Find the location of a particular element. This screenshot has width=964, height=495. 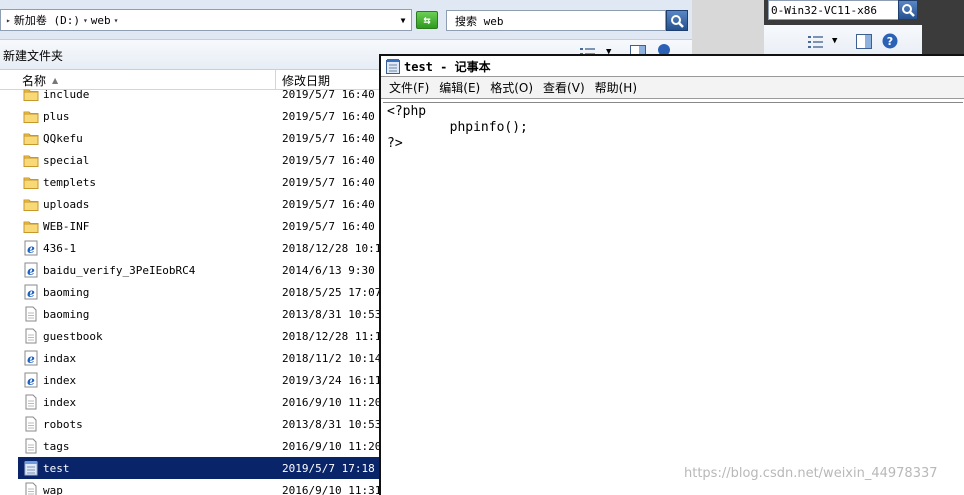

file-name: wap is located at coordinates (53, 489).